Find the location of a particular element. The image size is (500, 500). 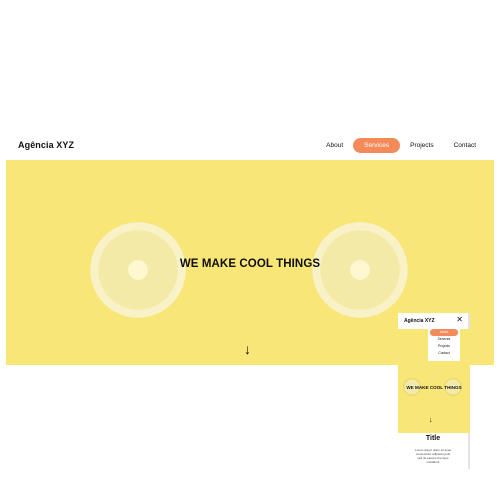

mobile-menu-projects: Projects is located at coordinates (444, 346).